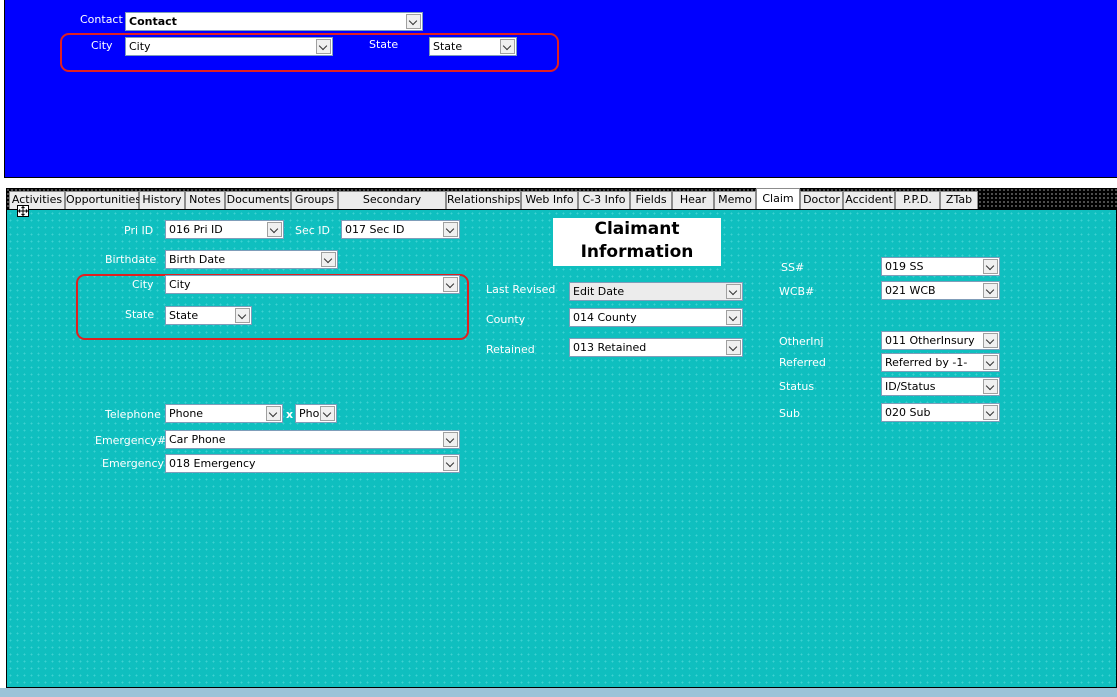 The height and width of the screenshot is (697, 1117). What do you see at coordinates (229, 46) in the screenshot?
I see `header-city-combo: City` at bounding box center [229, 46].